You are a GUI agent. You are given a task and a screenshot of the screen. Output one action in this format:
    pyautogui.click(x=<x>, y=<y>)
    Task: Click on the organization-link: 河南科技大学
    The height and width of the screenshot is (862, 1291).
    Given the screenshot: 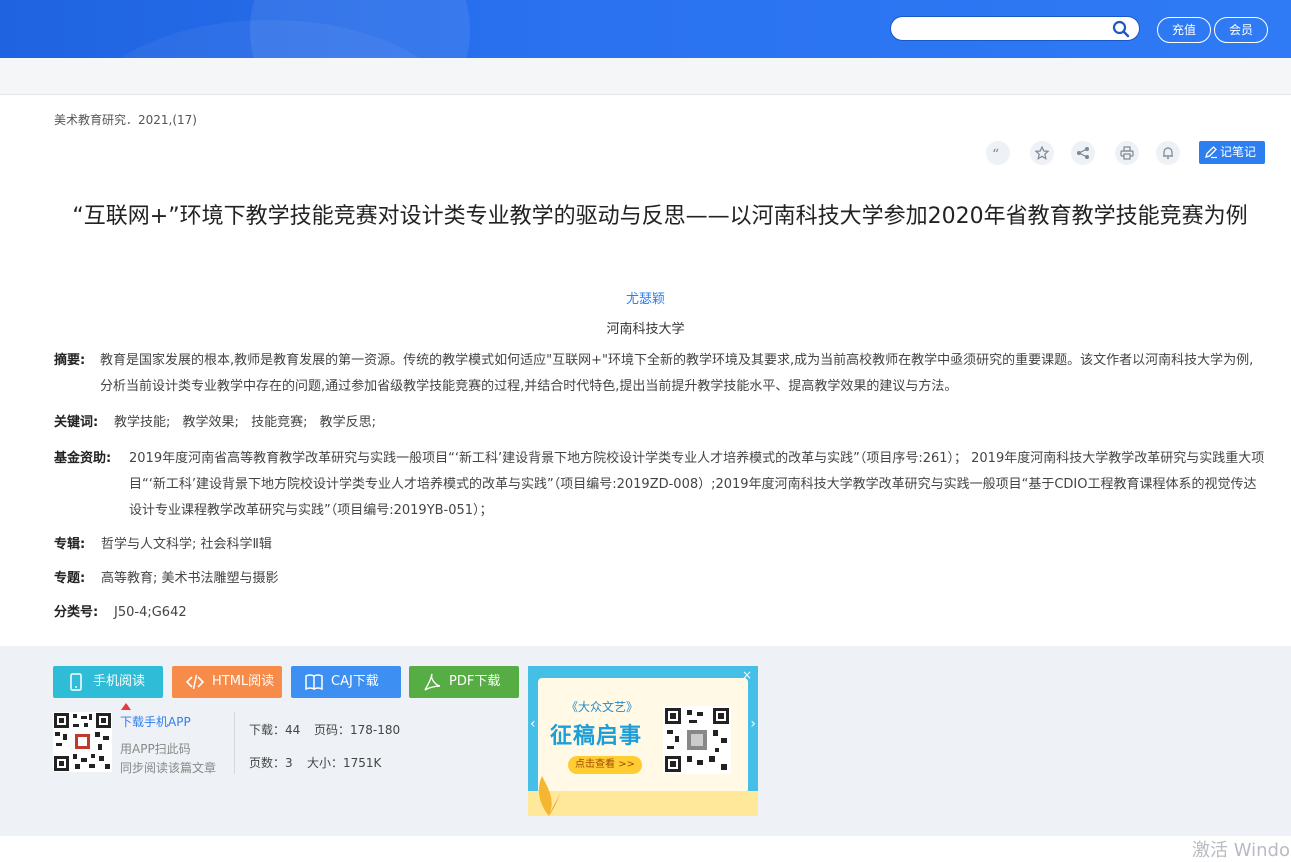 What is the action you would take?
    pyautogui.click(x=645, y=327)
    